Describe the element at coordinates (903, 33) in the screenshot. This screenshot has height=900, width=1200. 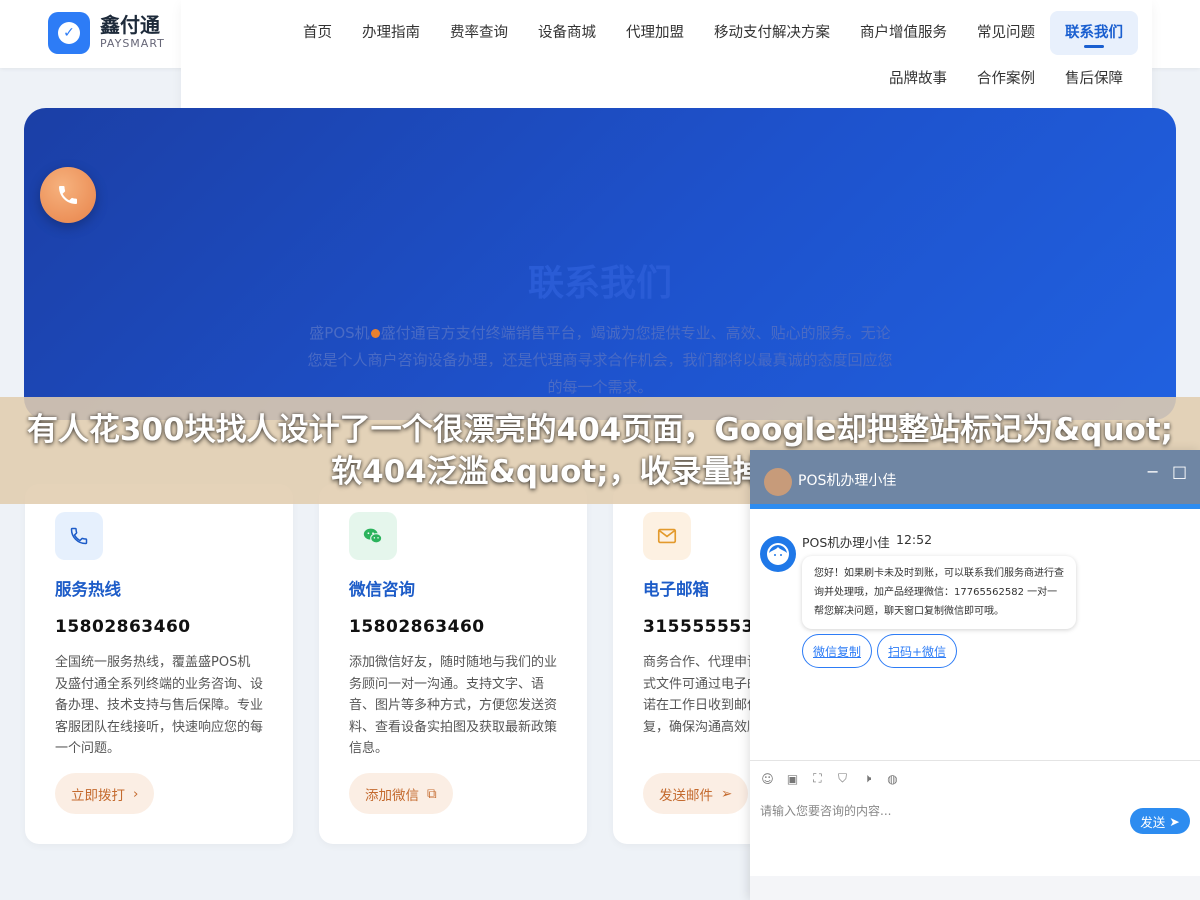
I see `nav-merchant-services: 商户增值服务` at that location.